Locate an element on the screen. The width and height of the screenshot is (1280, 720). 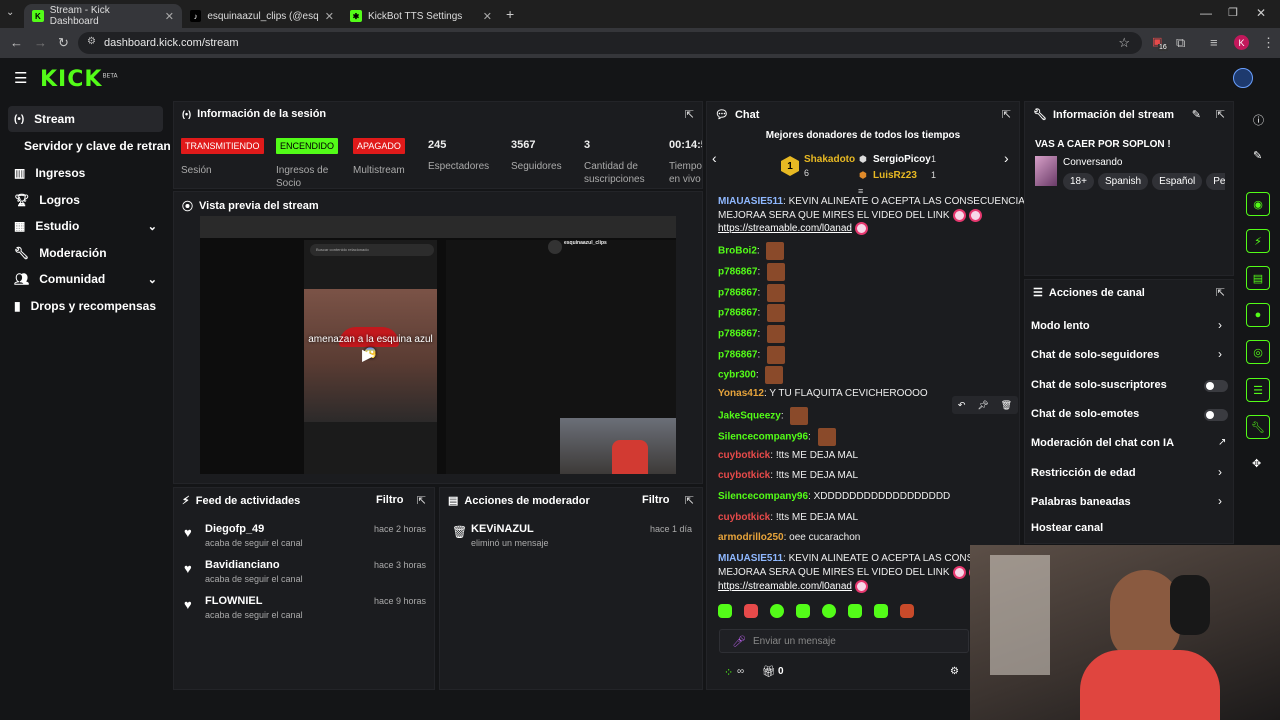
action-slow-mode: Modo lento is located at coordinates (1060, 326).